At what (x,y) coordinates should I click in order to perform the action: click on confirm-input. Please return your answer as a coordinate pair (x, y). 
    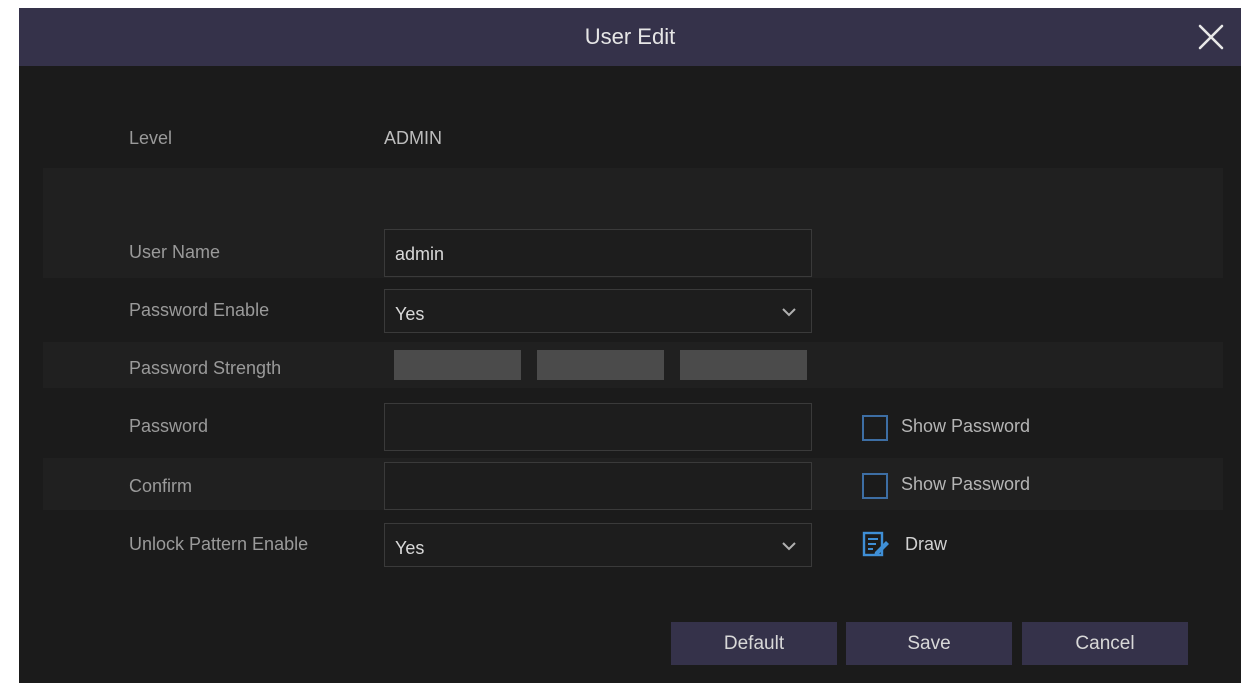
    Looking at the image, I should click on (598, 486).